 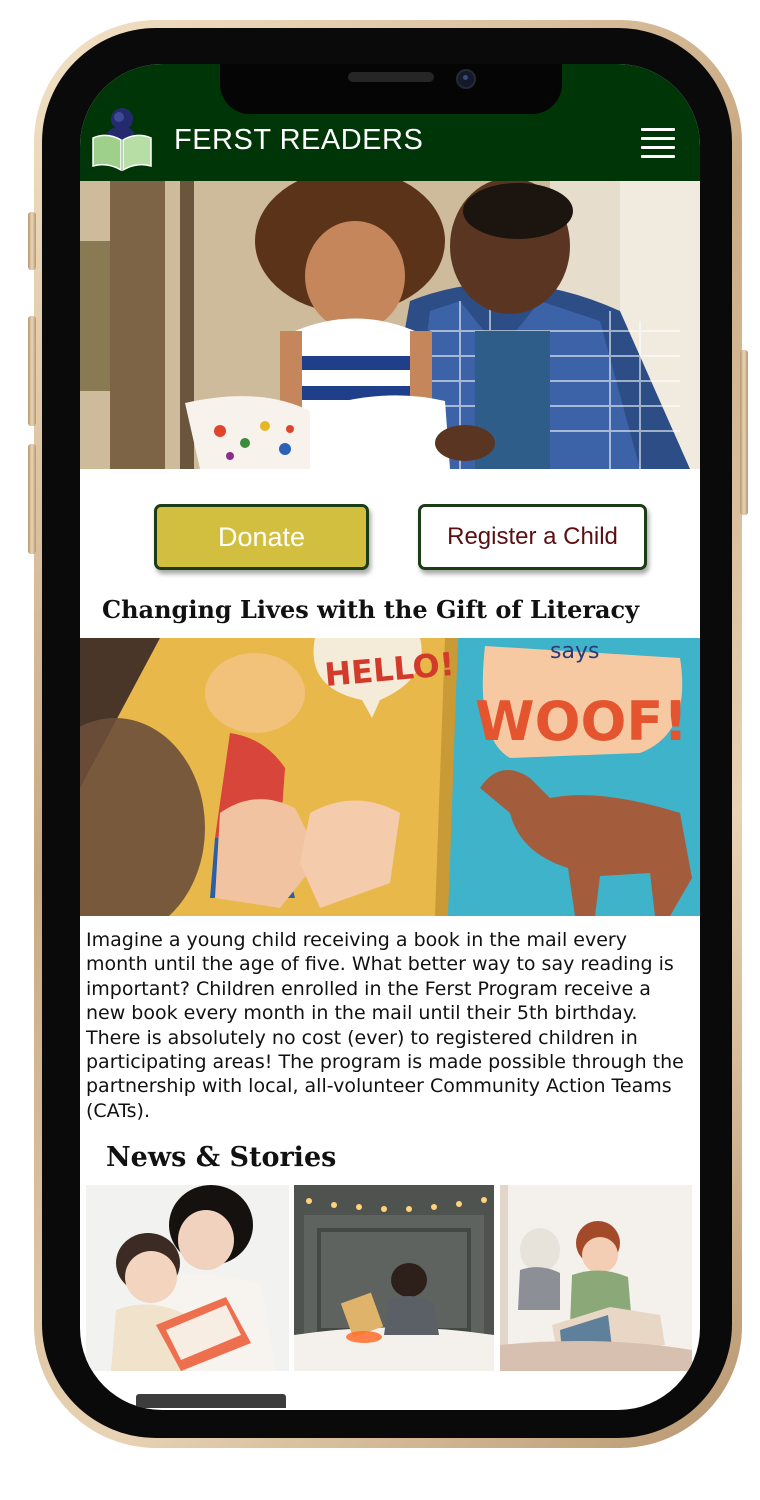 What do you see at coordinates (744, 432) in the screenshot?
I see `phone-power-button` at bounding box center [744, 432].